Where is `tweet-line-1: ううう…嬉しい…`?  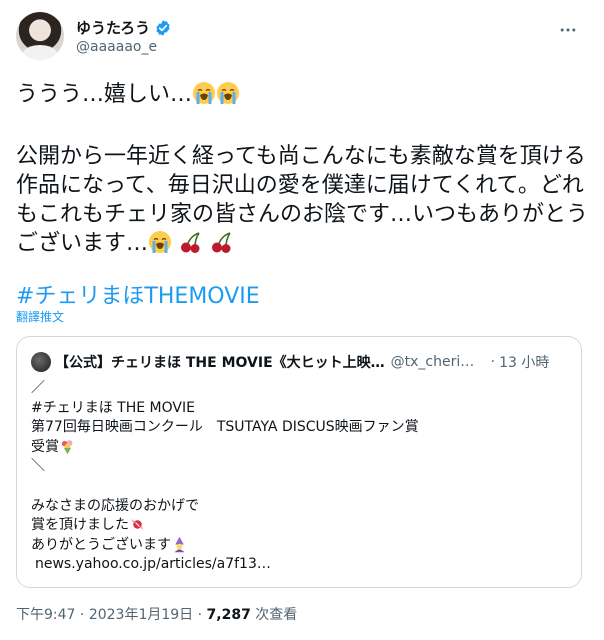 tweet-line-1: ううう…嬉しい… is located at coordinates (104, 94).